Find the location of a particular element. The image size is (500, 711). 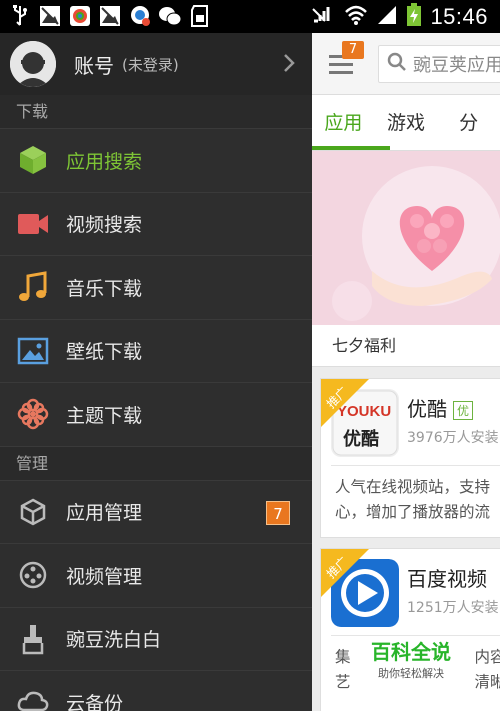

video-camera-icon is located at coordinates (33, 224).